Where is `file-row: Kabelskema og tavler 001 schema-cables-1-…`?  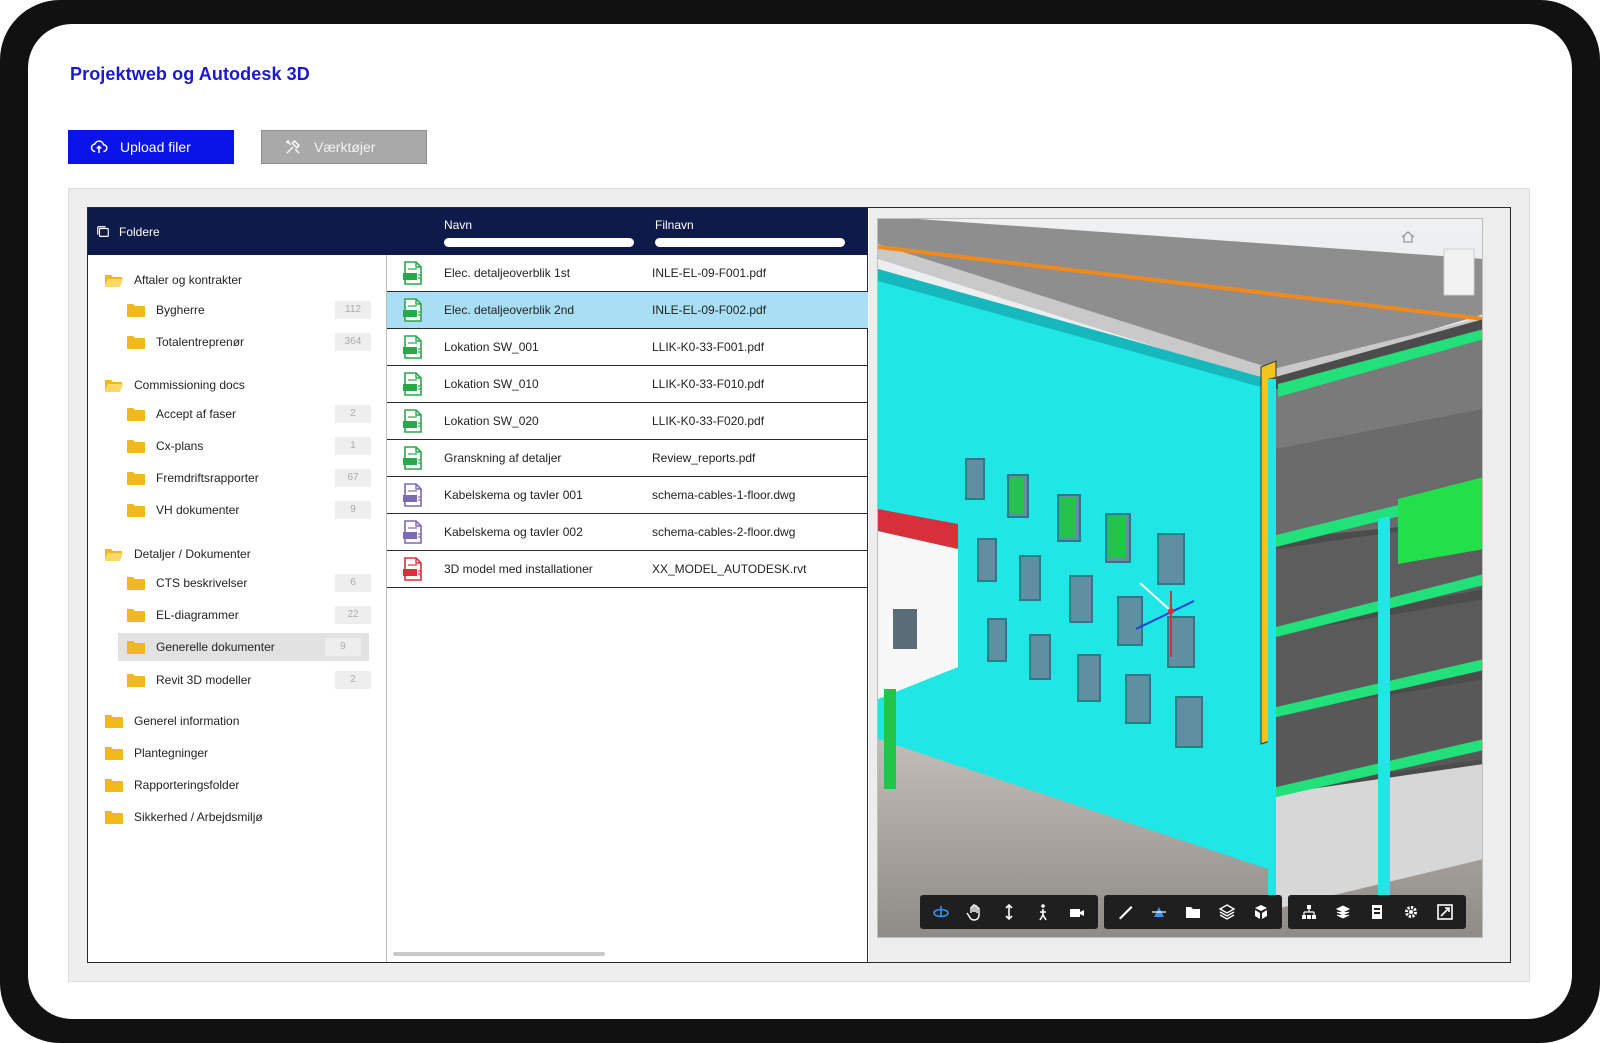 file-row: Kabelskema og tavler 001 schema-cables-1-… is located at coordinates (627, 495).